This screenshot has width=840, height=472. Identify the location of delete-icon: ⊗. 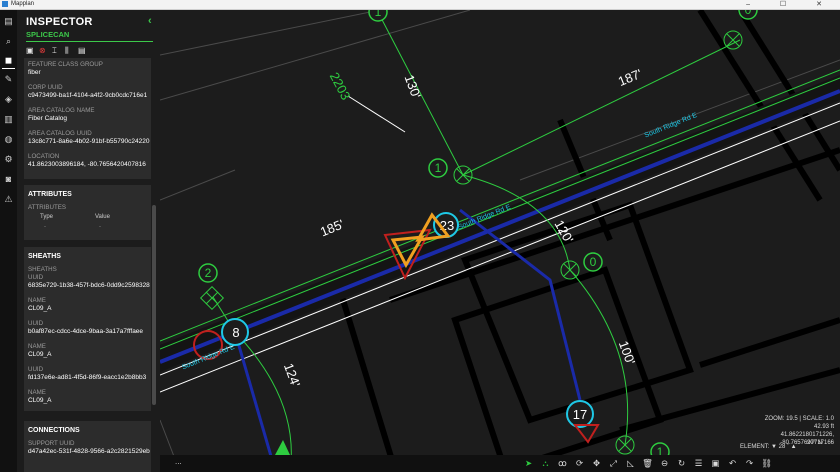
(45, 50).